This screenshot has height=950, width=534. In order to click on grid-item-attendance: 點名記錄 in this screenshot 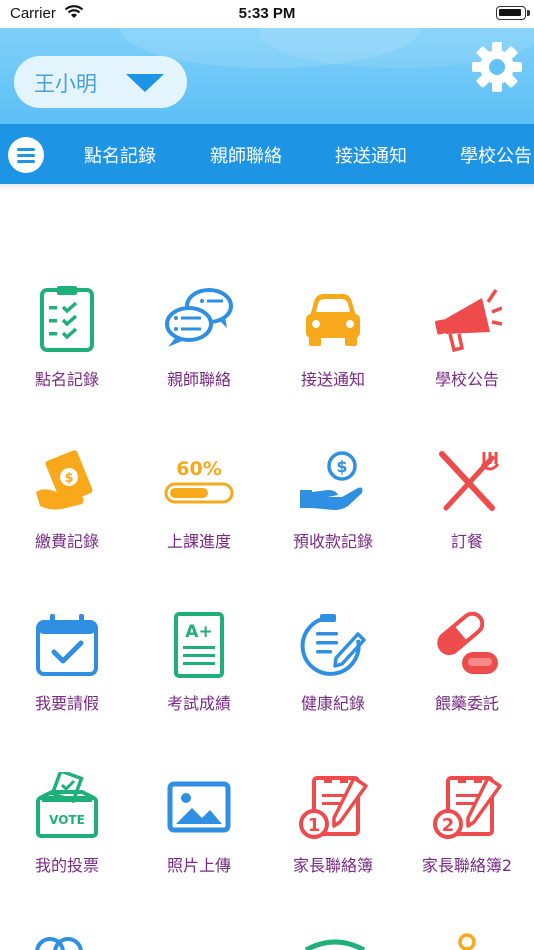, I will do `click(67, 339)`.